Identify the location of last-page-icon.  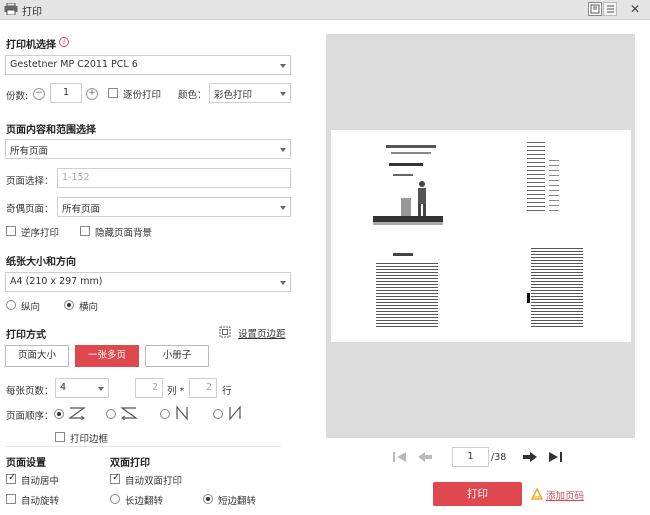
(555, 457).